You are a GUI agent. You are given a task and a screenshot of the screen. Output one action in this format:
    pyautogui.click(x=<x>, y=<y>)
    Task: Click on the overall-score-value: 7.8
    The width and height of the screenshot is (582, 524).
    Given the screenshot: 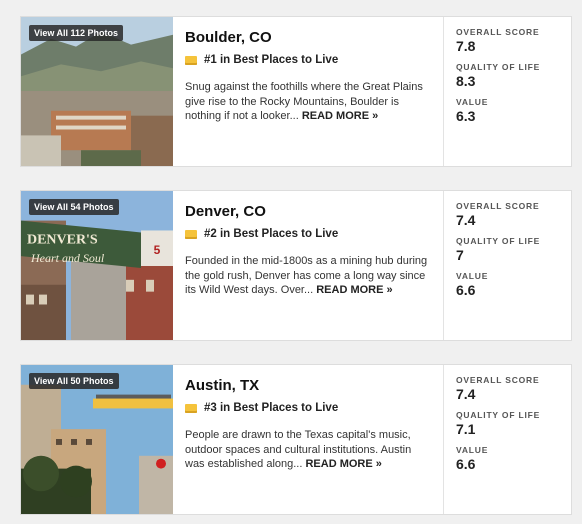 What is the action you would take?
    pyautogui.click(x=466, y=46)
    